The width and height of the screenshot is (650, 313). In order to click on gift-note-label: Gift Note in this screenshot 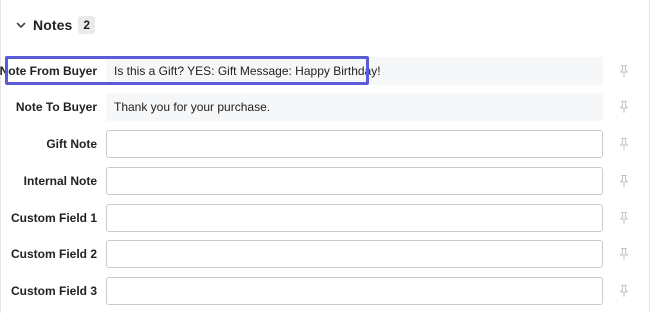, I will do `click(71, 144)`.